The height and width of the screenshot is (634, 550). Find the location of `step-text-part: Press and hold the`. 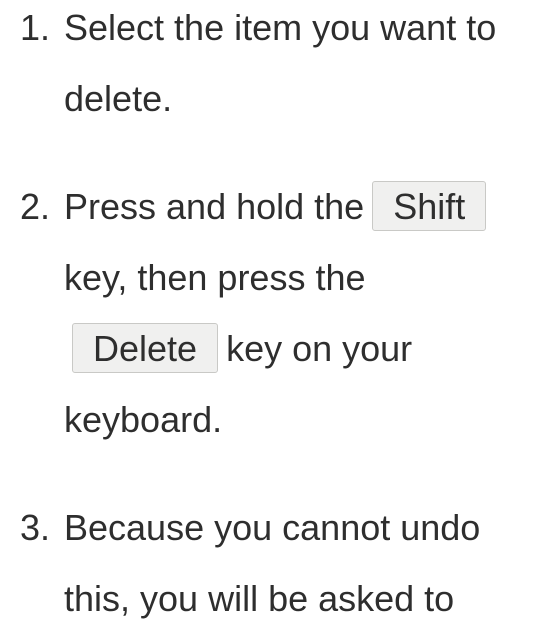

step-text-part: Press and hold the is located at coordinates (214, 206).